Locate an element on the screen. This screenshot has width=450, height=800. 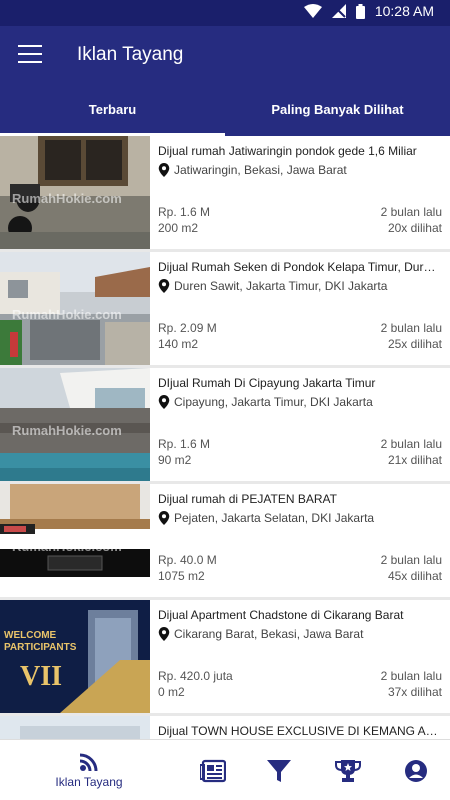
nav-filter is located at coordinates (279, 770).